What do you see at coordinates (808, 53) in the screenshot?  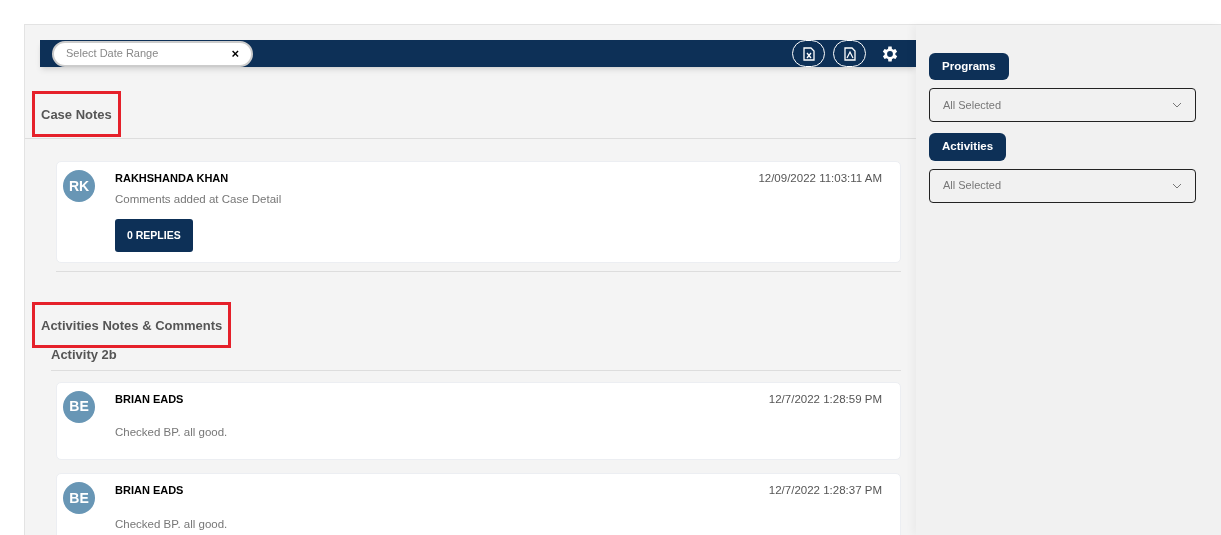 I see `spreadsheet-file-icon` at bounding box center [808, 53].